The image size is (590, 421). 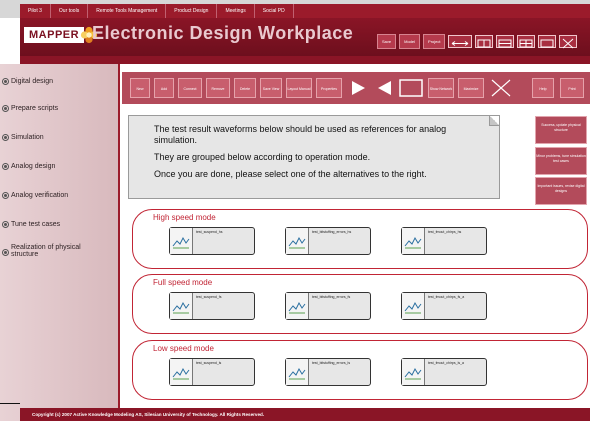 I want to click on project-button: Project, so click(x=434, y=41).